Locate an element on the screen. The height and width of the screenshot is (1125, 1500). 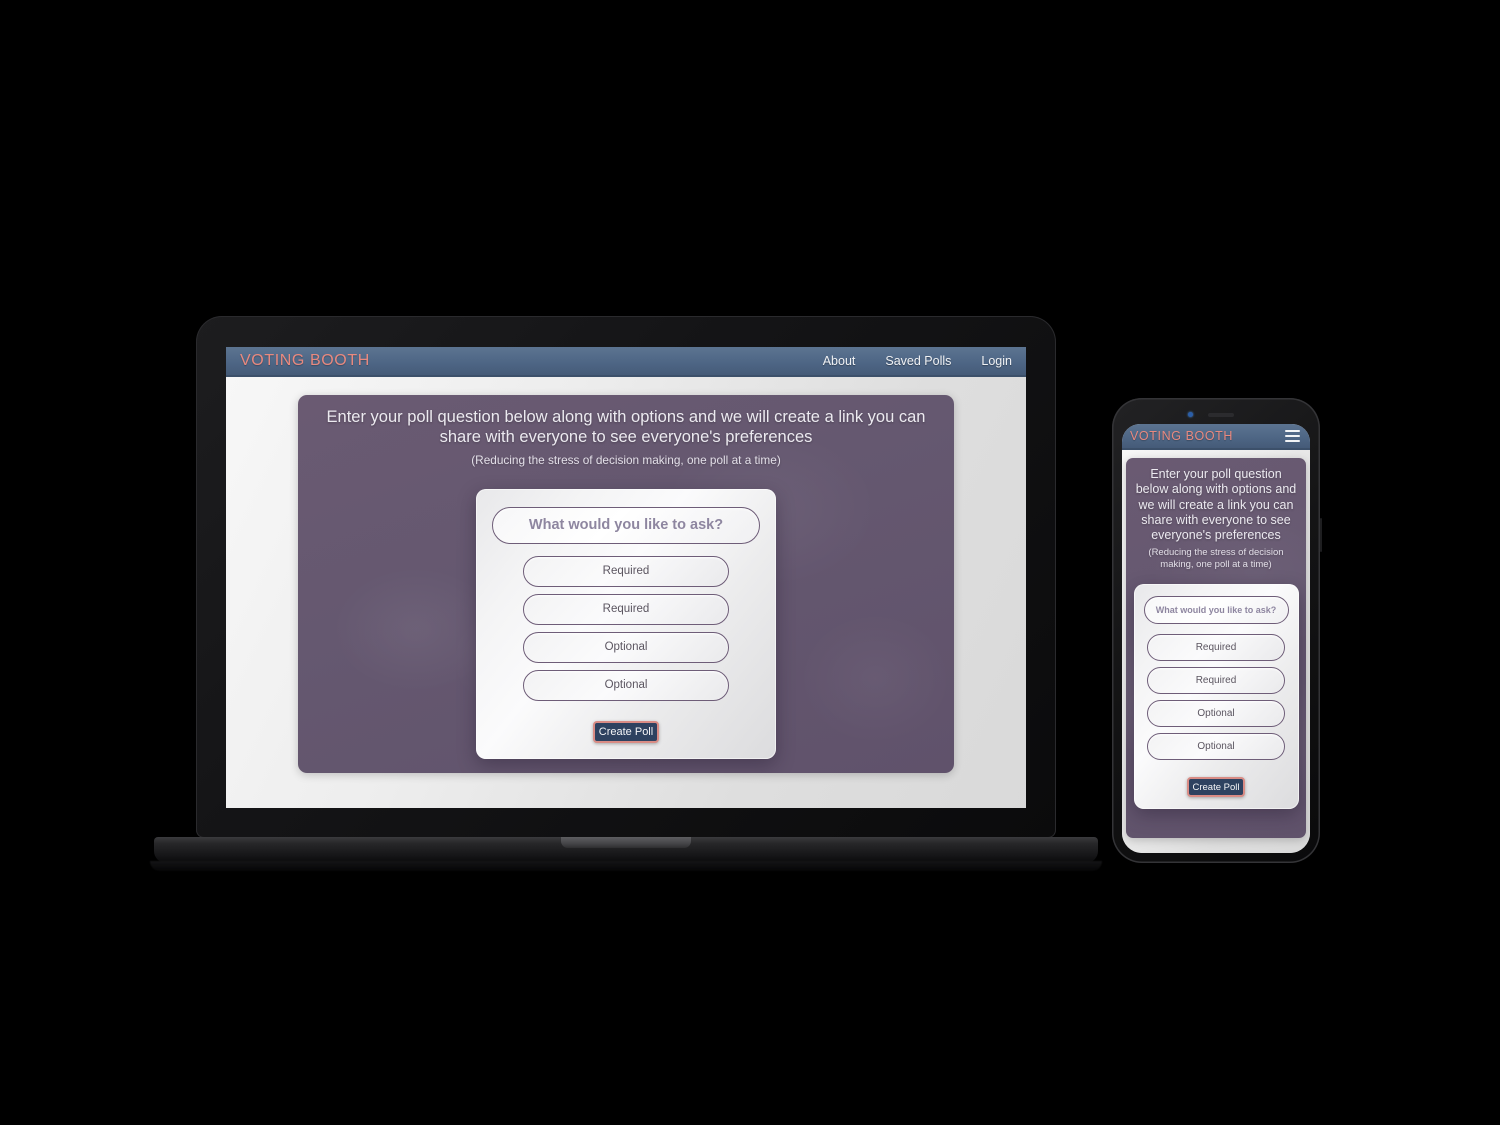
brand-logo-mobile: VOTING BOOTH is located at coordinates (1181, 436).